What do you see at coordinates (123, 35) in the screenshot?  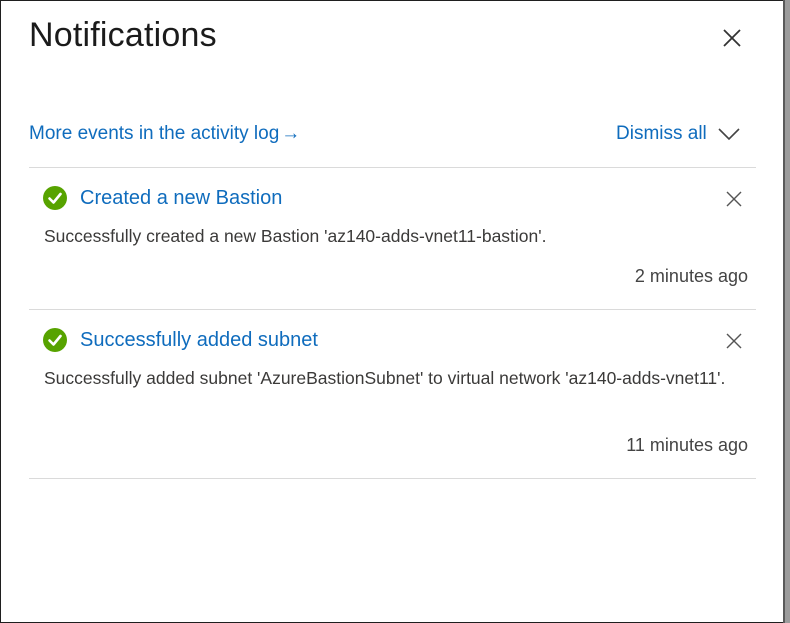 I see `panel-title: Notifications` at bounding box center [123, 35].